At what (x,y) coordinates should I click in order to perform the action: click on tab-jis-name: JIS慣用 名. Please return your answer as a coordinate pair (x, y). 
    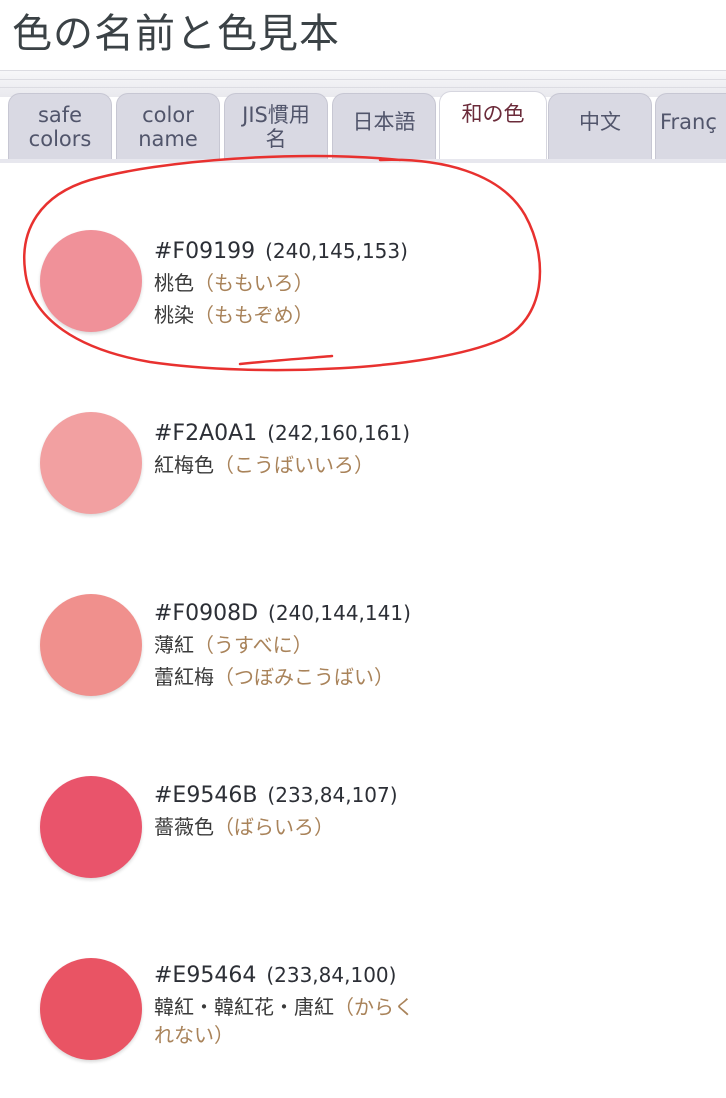
    Looking at the image, I should click on (276, 126).